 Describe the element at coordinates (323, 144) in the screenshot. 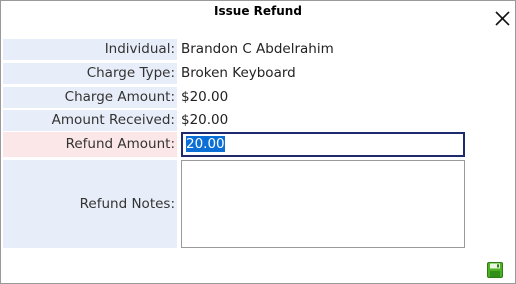

I see `refund-amount-input: 20.00` at that location.